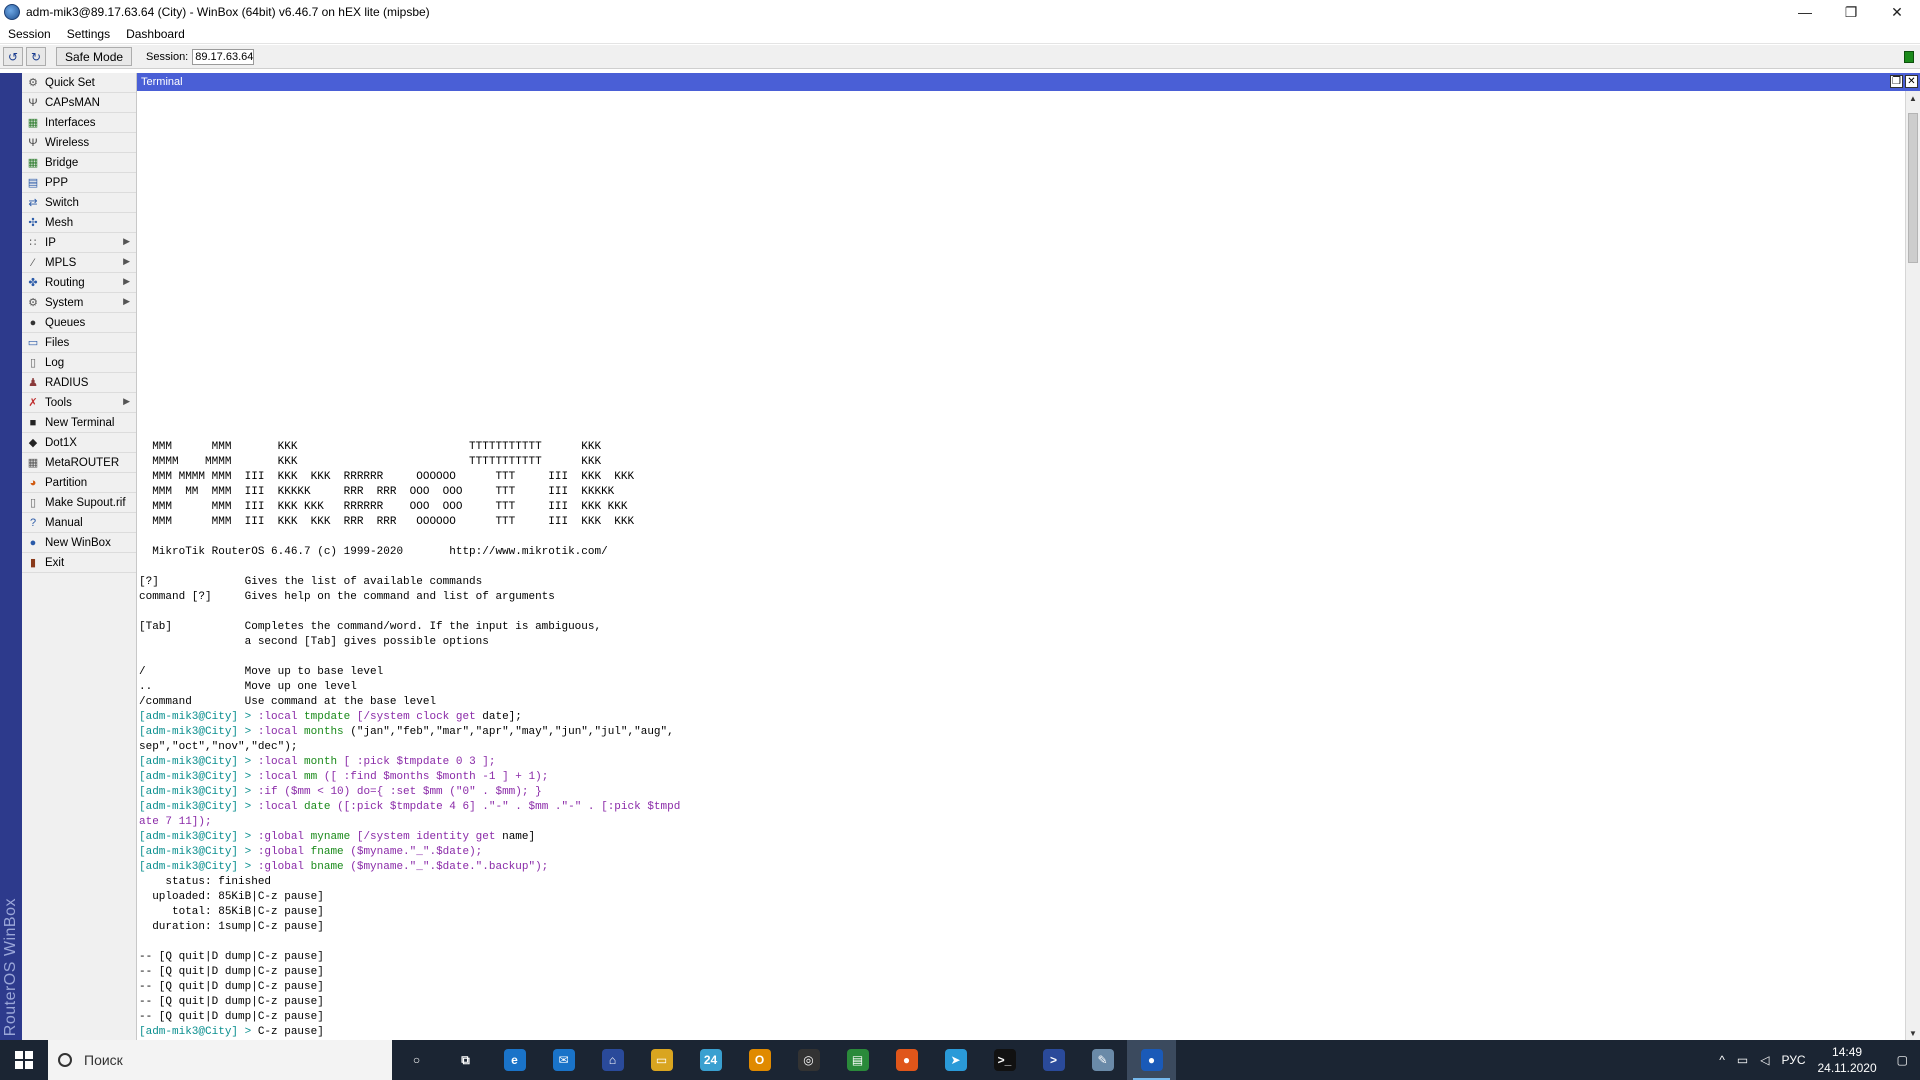 This screenshot has width=1920, height=1080. I want to click on taskbar-app-button: 24, so click(710, 1060).